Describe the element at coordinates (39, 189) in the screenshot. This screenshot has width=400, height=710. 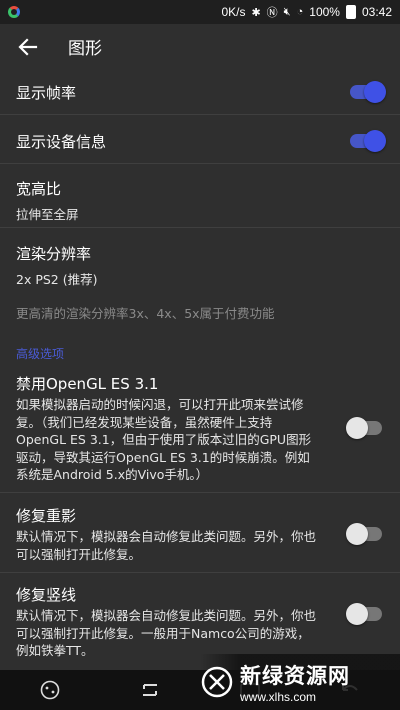
I see `setting-label: 宽高比` at that location.